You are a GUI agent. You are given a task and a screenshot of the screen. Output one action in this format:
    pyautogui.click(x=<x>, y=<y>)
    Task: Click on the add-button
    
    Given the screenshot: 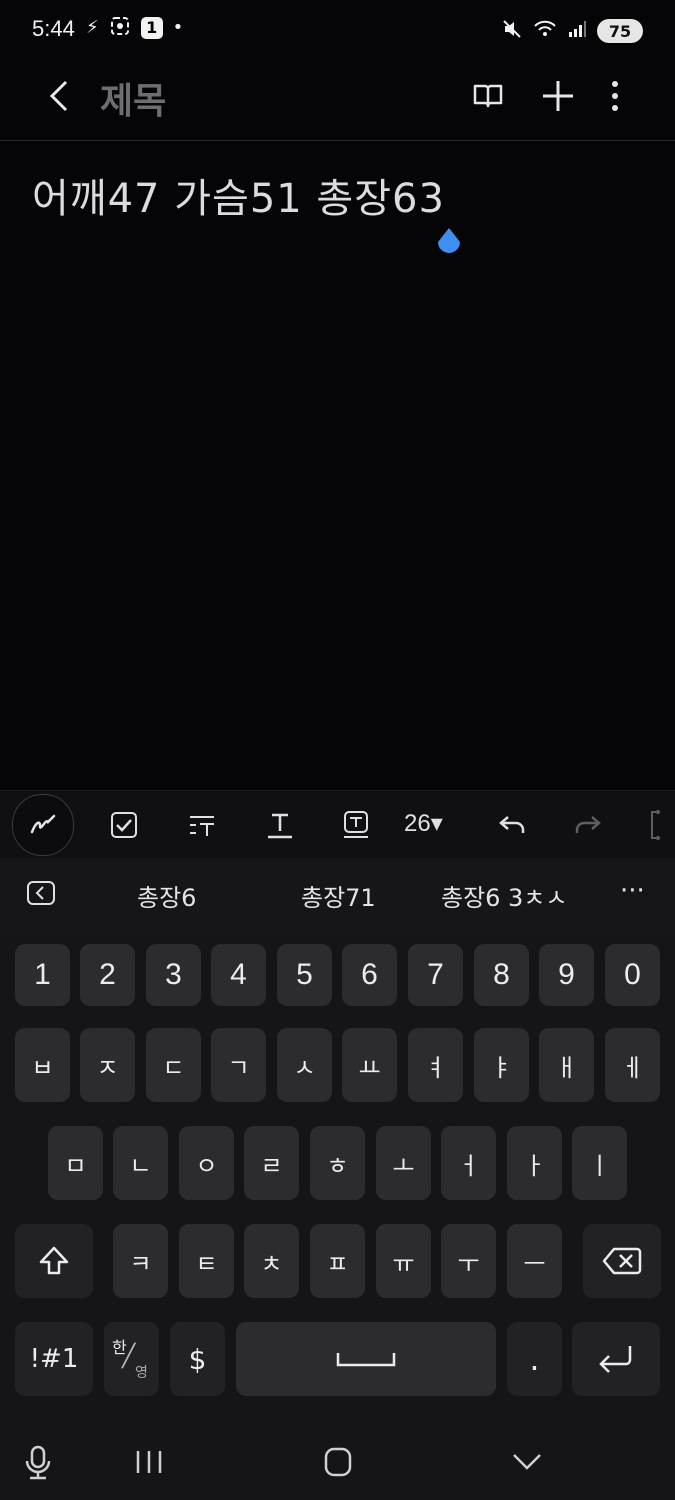 What is the action you would take?
    pyautogui.click(x=558, y=96)
    